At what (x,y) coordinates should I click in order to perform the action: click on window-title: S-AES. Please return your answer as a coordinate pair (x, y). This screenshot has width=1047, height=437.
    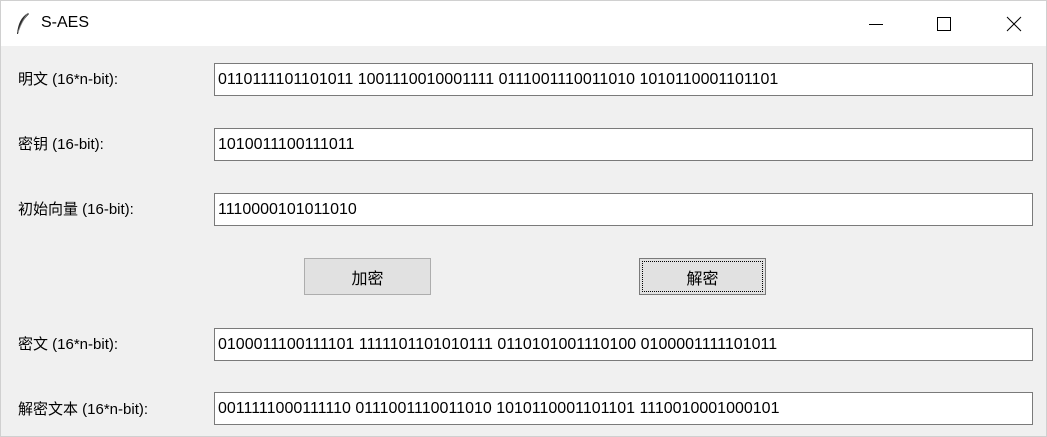
    Looking at the image, I should click on (65, 22).